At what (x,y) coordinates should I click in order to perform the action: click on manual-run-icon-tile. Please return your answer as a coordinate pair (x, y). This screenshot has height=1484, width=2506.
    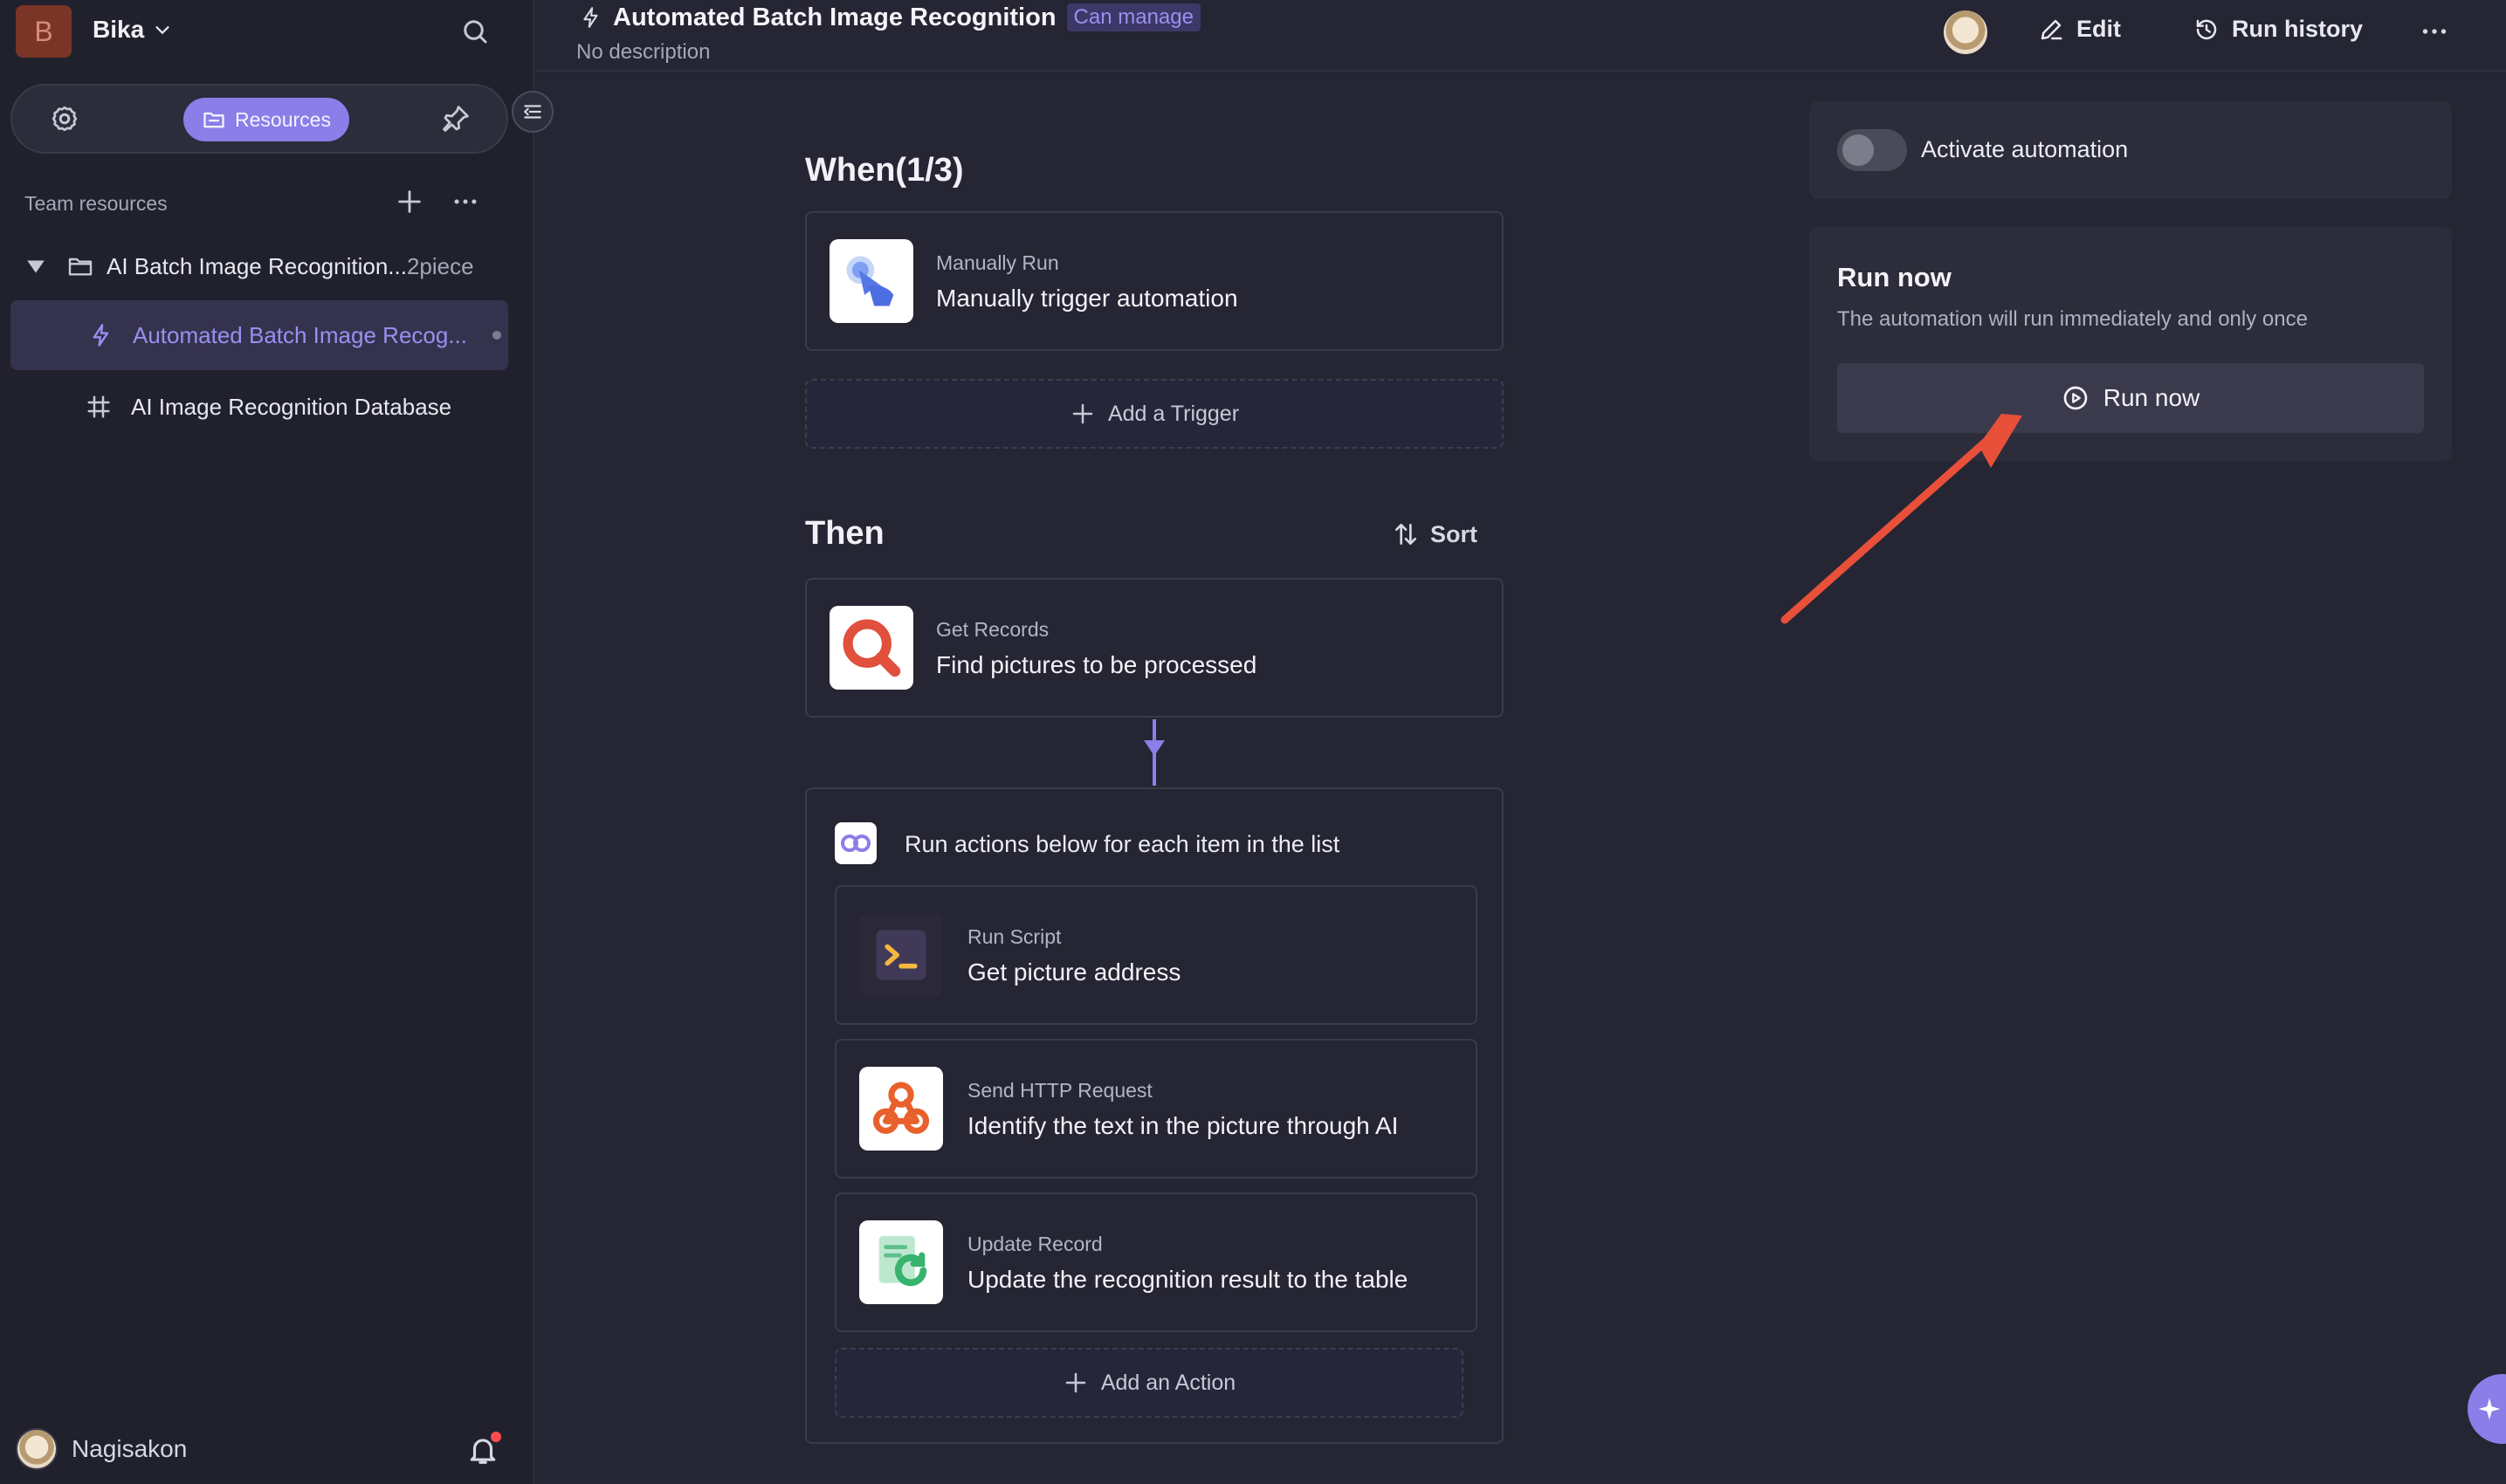
    Looking at the image, I should click on (871, 281).